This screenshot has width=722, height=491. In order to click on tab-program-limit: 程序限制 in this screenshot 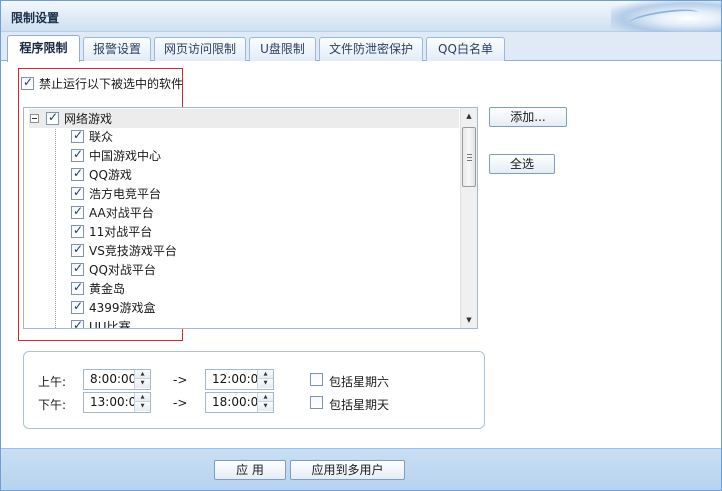, I will do `click(43, 48)`.